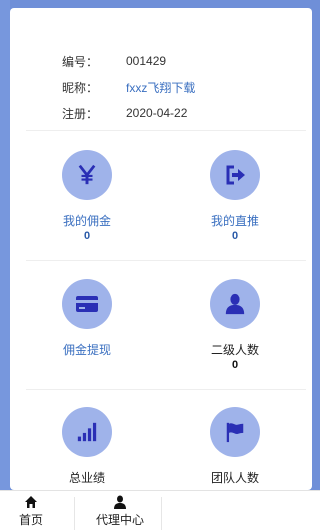 This screenshot has width=320, height=530. What do you see at coordinates (80, 113) in the screenshot?
I see `profile-register-label: 注册：` at bounding box center [80, 113].